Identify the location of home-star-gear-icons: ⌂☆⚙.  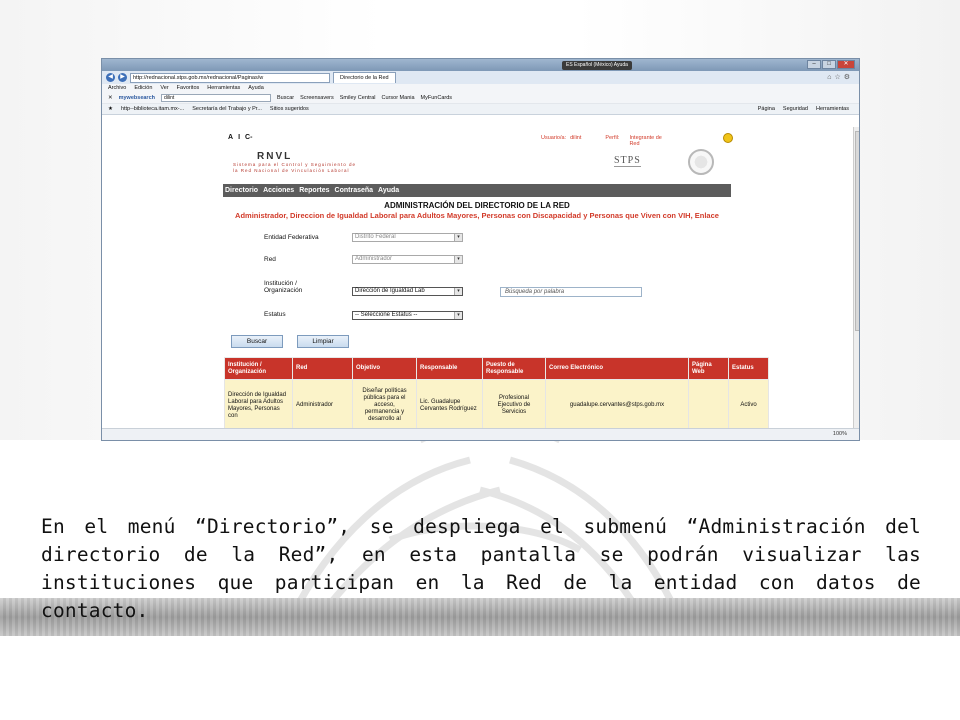
(840, 77).